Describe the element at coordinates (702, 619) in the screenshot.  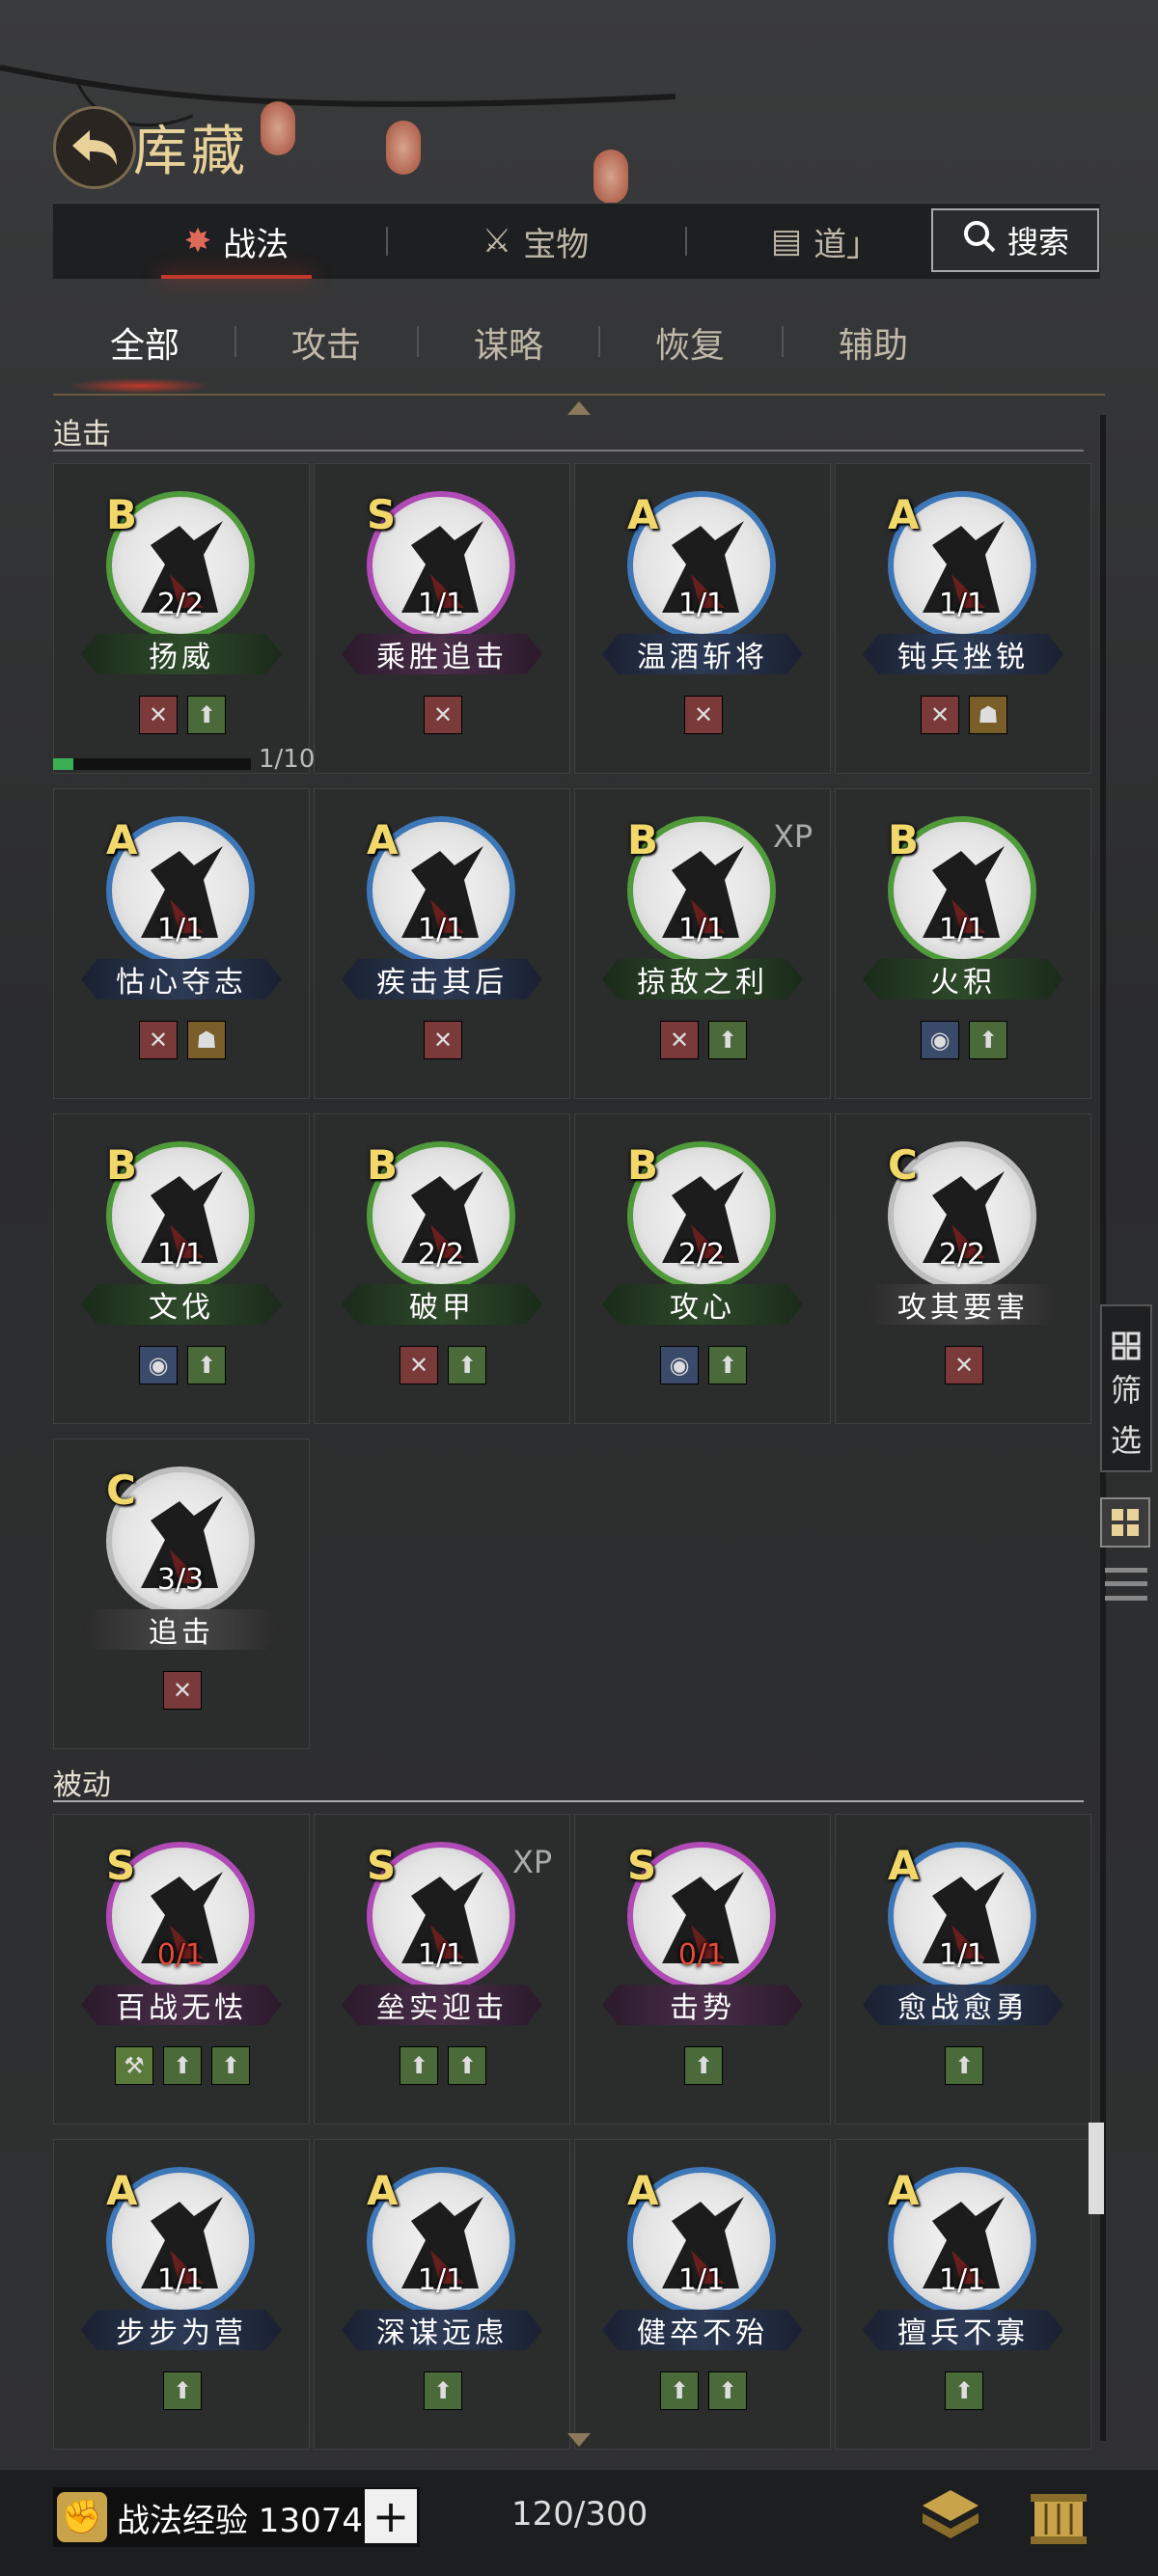
I see `skill-card: A 1/1 温酒斩将 ✕` at that location.